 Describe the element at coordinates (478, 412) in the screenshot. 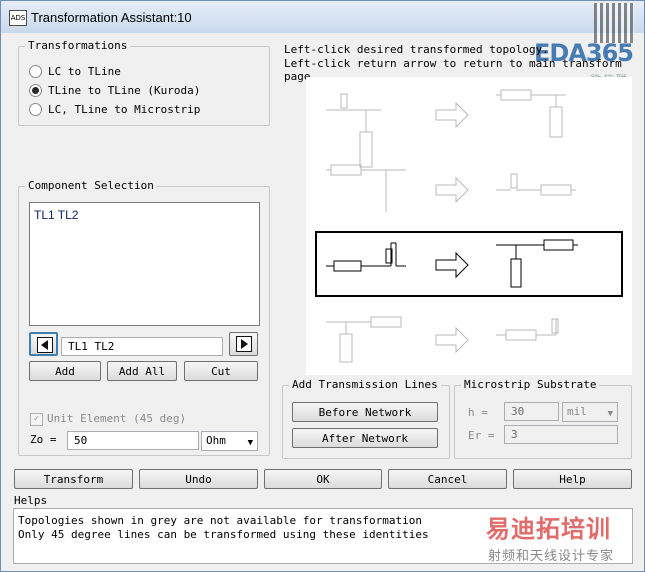

I see `h-label: h =` at that location.